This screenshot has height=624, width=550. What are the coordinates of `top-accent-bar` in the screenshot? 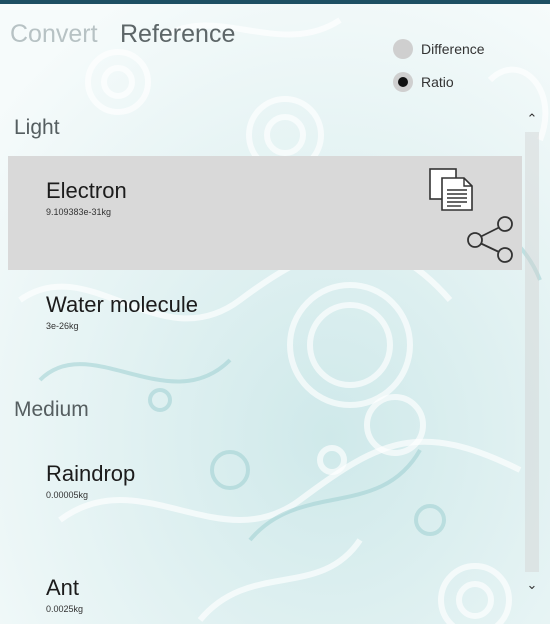 It's located at (275, 2).